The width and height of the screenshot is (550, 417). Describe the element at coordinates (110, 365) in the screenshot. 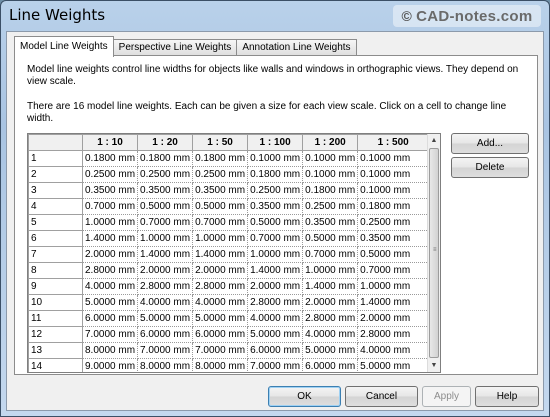

I see `line-weight-cell: 9.0000 mm` at that location.